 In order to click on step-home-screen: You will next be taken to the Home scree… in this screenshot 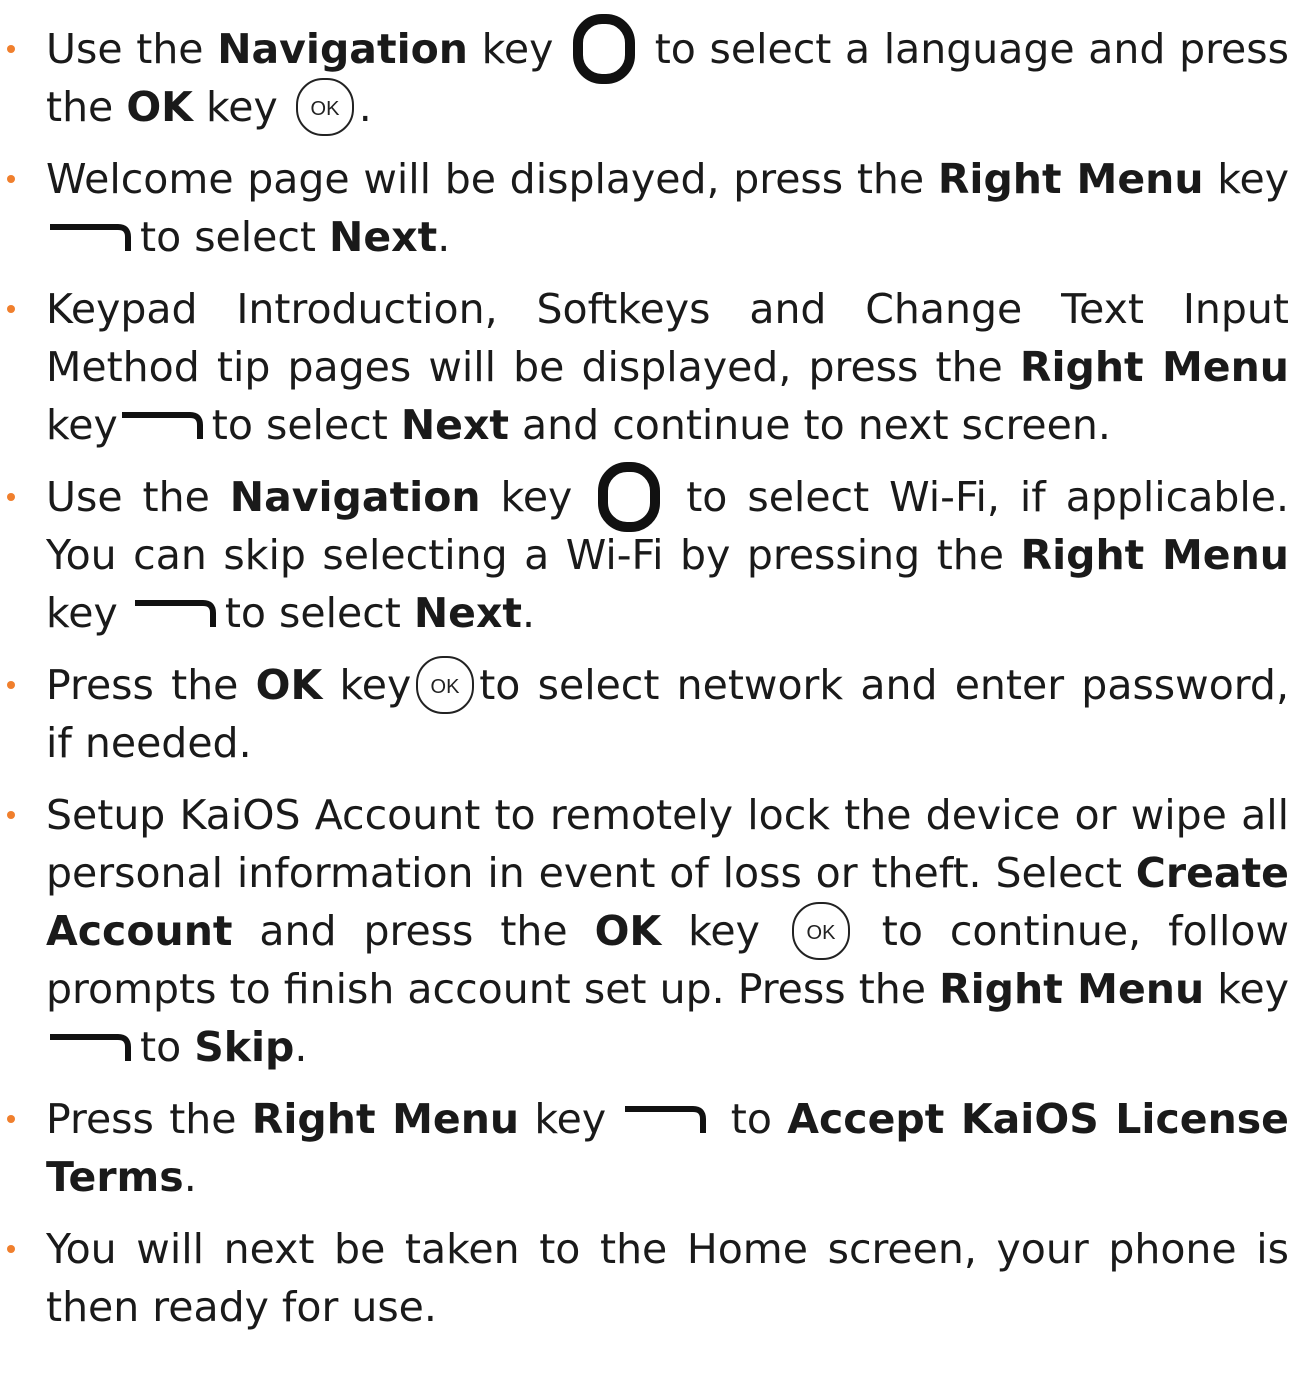, I will do `click(644, 1278)`.